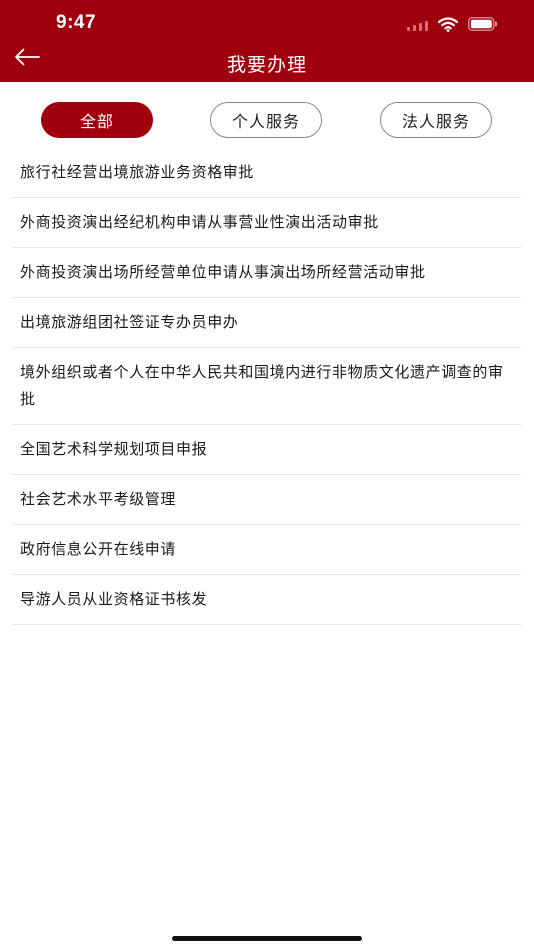  I want to click on list-item-label: 旅行社经营出境旅游业务资格审批, so click(137, 172).